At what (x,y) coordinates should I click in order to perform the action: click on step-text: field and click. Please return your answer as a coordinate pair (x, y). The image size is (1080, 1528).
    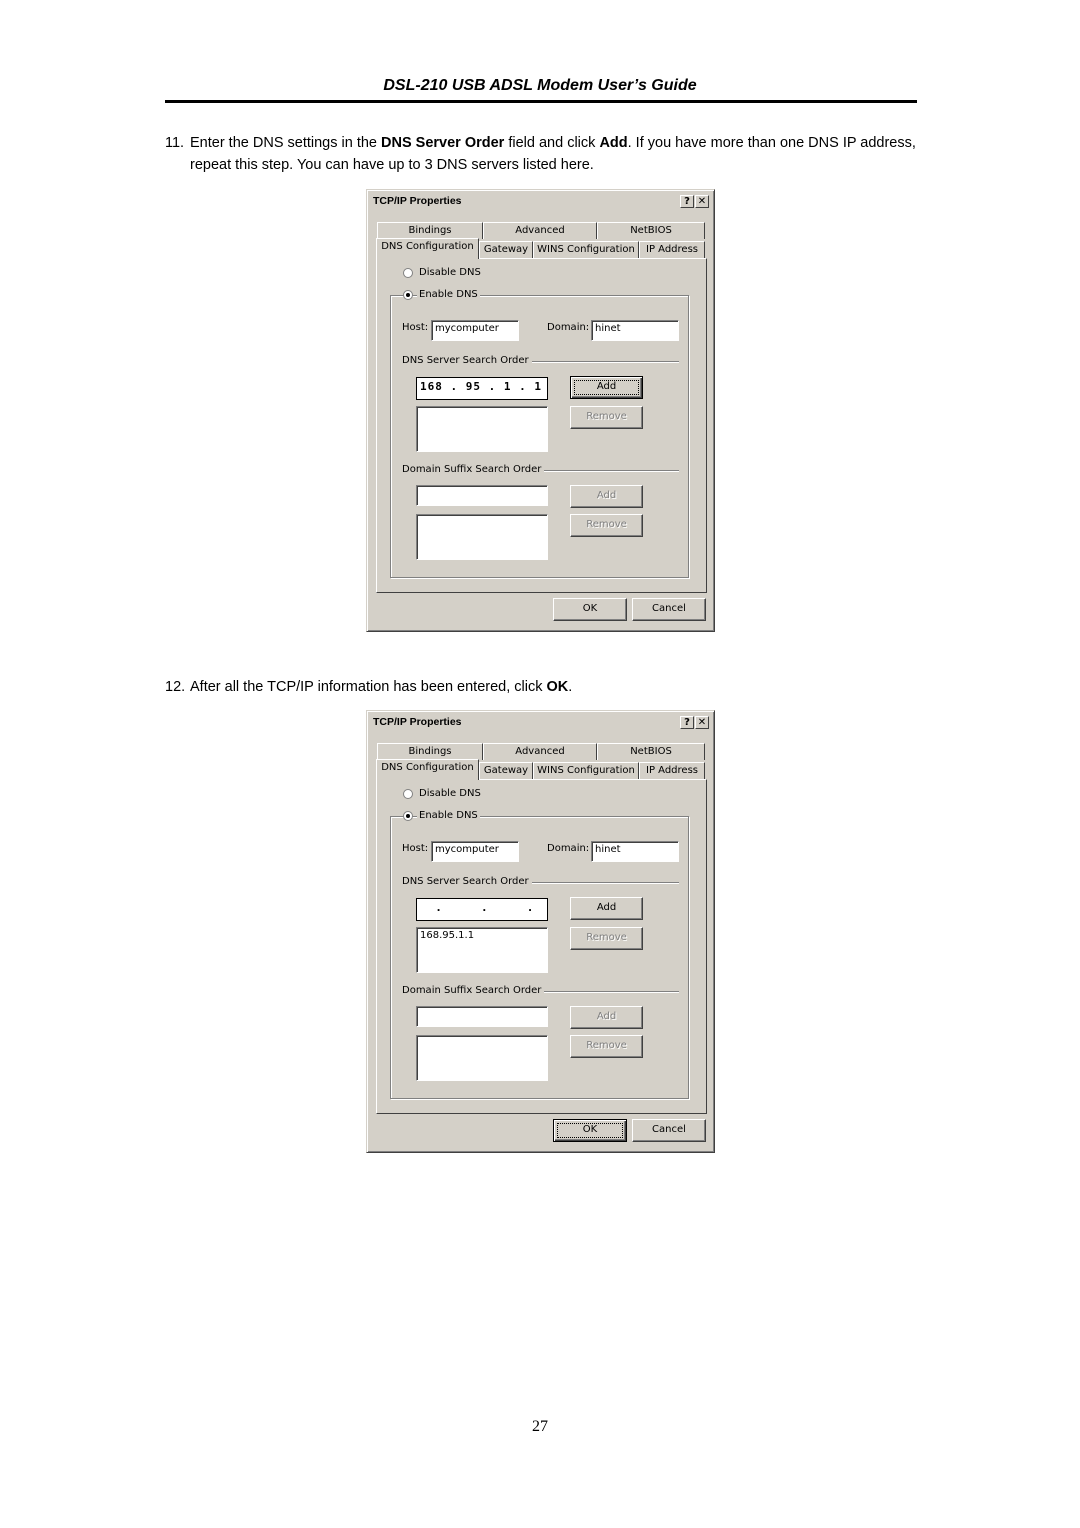
    Looking at the image, I should click on (552, 143).